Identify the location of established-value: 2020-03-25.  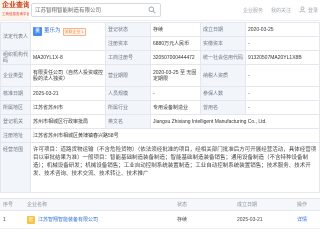
(283, 30).